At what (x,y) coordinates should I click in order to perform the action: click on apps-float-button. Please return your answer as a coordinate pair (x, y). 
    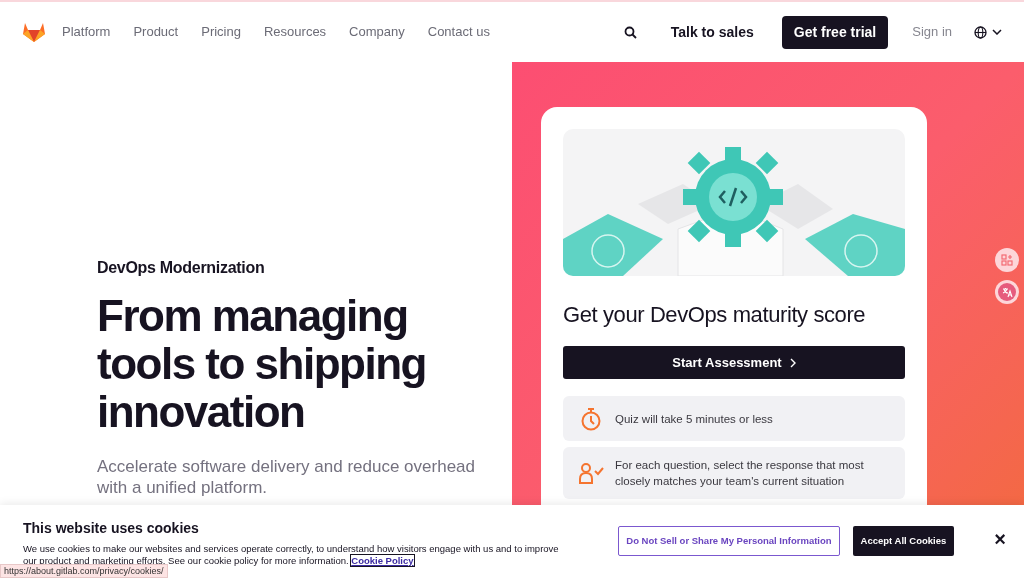
    Looking at the image, I should click on (1007, 260).